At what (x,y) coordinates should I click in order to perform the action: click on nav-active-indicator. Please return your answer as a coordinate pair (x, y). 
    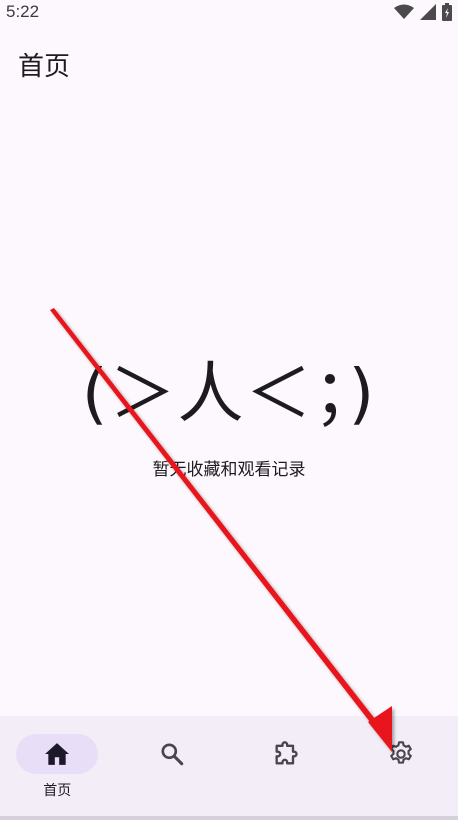
    Looking at the image, I should click on (57, 754).